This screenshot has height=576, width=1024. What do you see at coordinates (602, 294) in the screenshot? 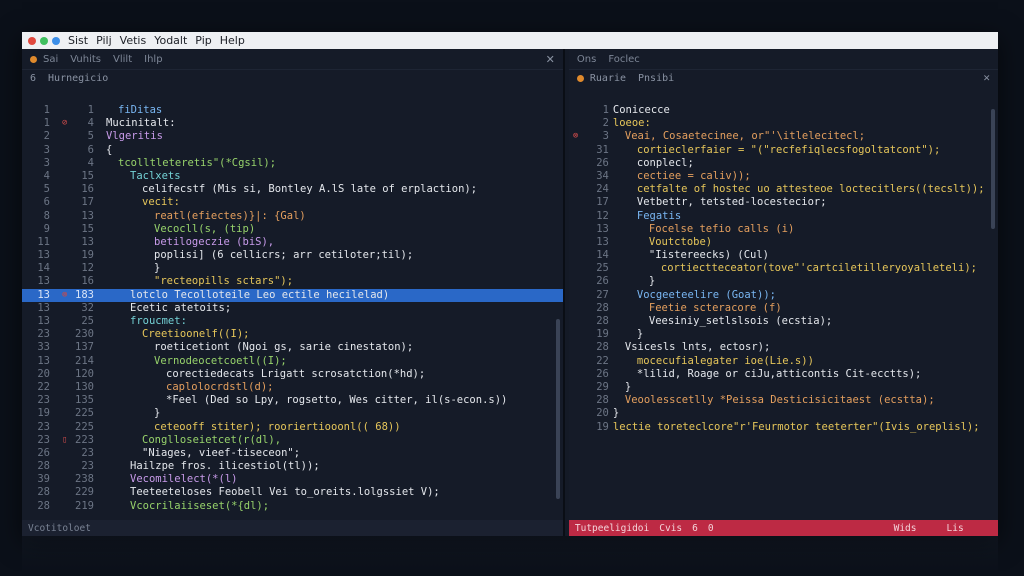
I see `line-number: 27` at bounding box center [602, 294].